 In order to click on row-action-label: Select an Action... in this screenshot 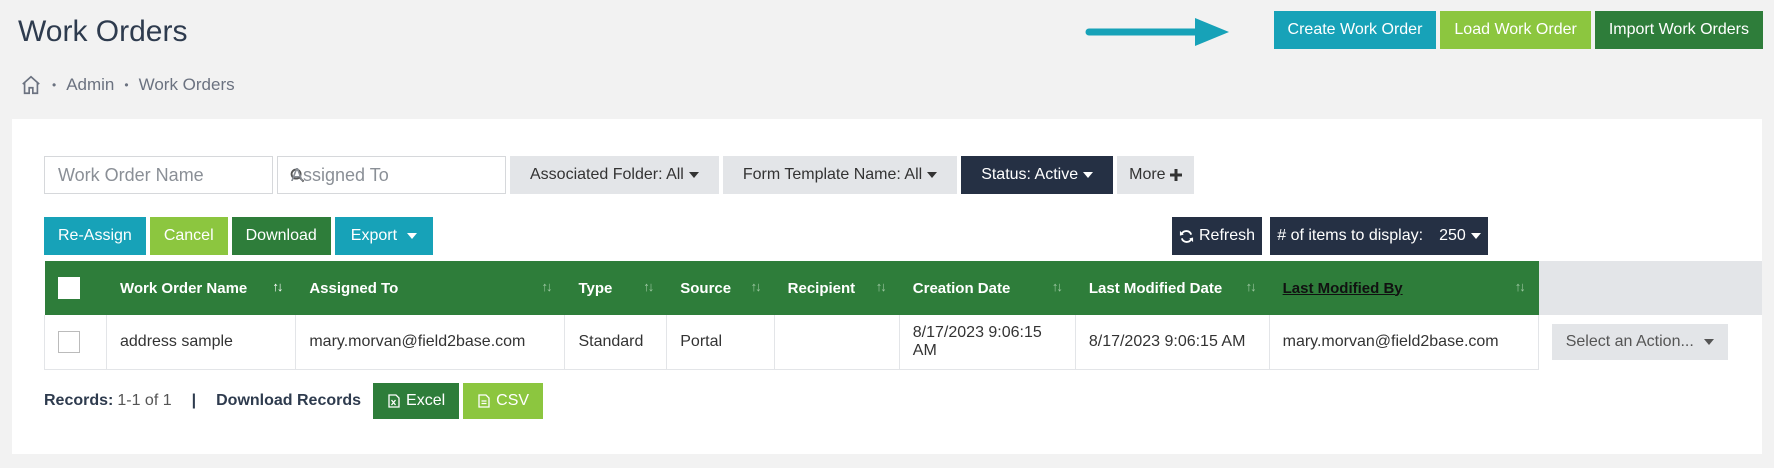, I will do `click(1629, 341)`.